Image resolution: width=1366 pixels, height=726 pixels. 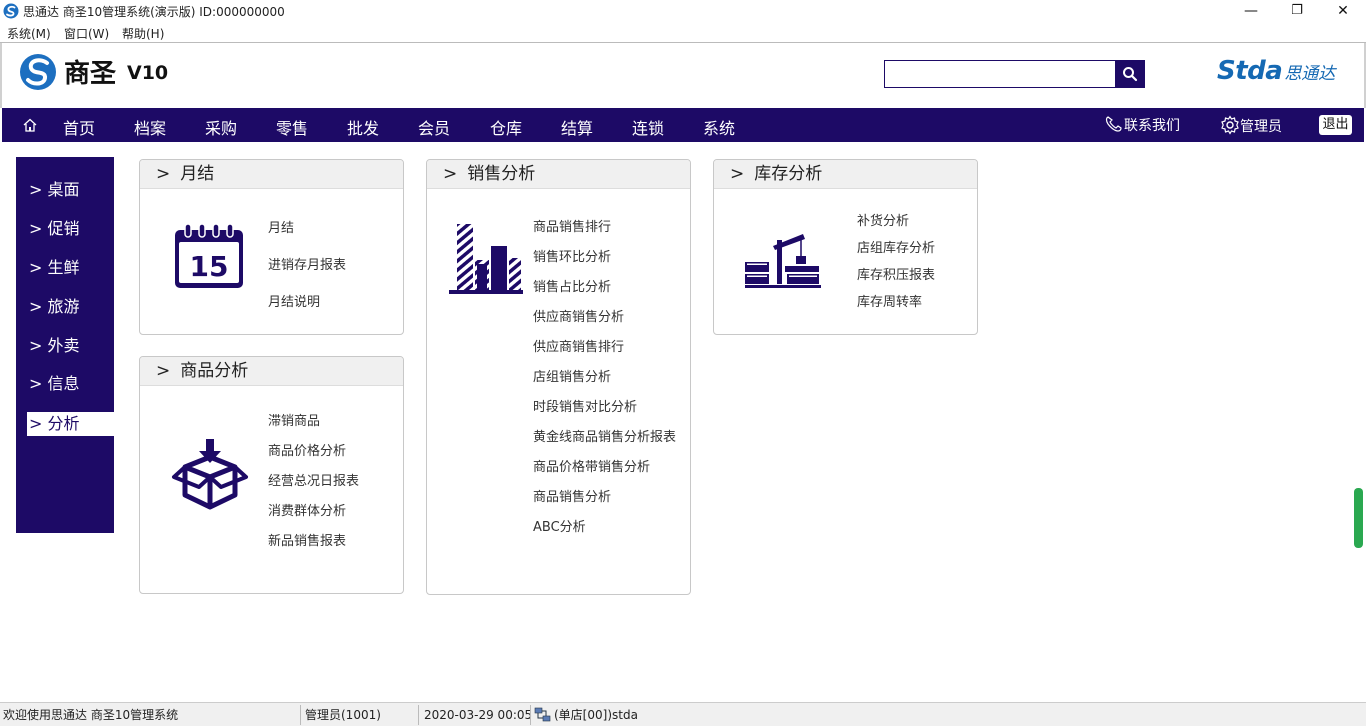 What do you see at coordinates (307, 263) in the screenshot?
I see `link-monthly-report: 进销存月报表` at bounding box center [307, 263].